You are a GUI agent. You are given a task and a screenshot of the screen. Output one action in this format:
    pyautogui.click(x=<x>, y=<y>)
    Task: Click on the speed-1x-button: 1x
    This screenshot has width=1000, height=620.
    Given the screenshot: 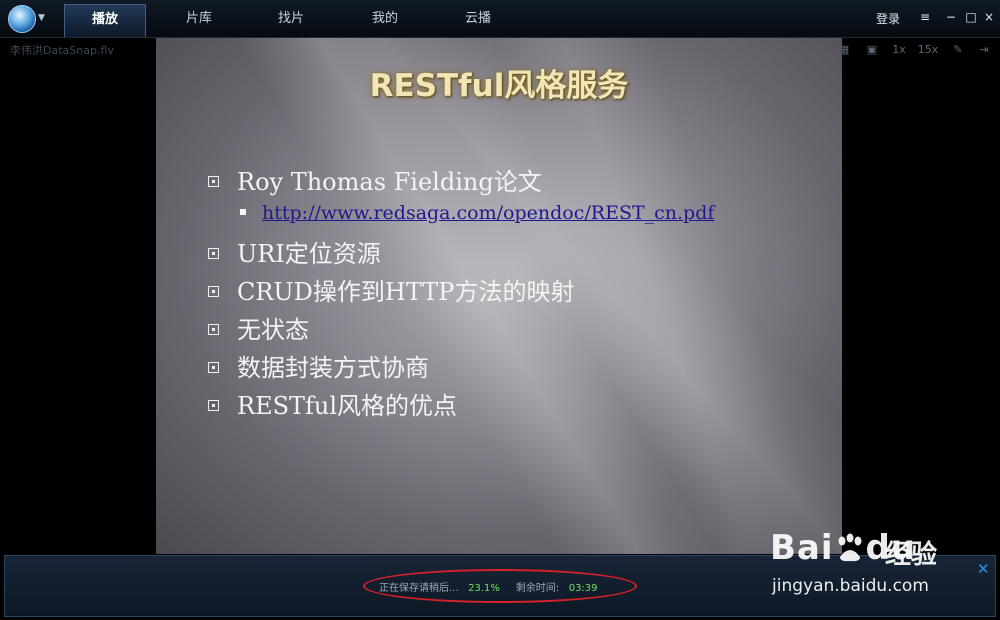 What is the action you would take?
    pyautogui.click(x=899, y=50)
    